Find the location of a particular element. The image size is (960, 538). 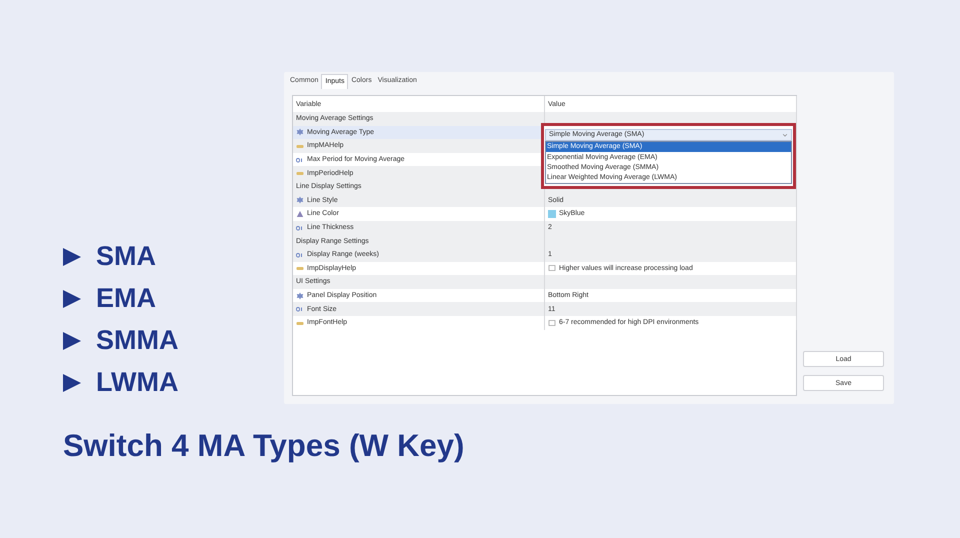

bullet-label: LWMA is located at coordinates (137, 382).